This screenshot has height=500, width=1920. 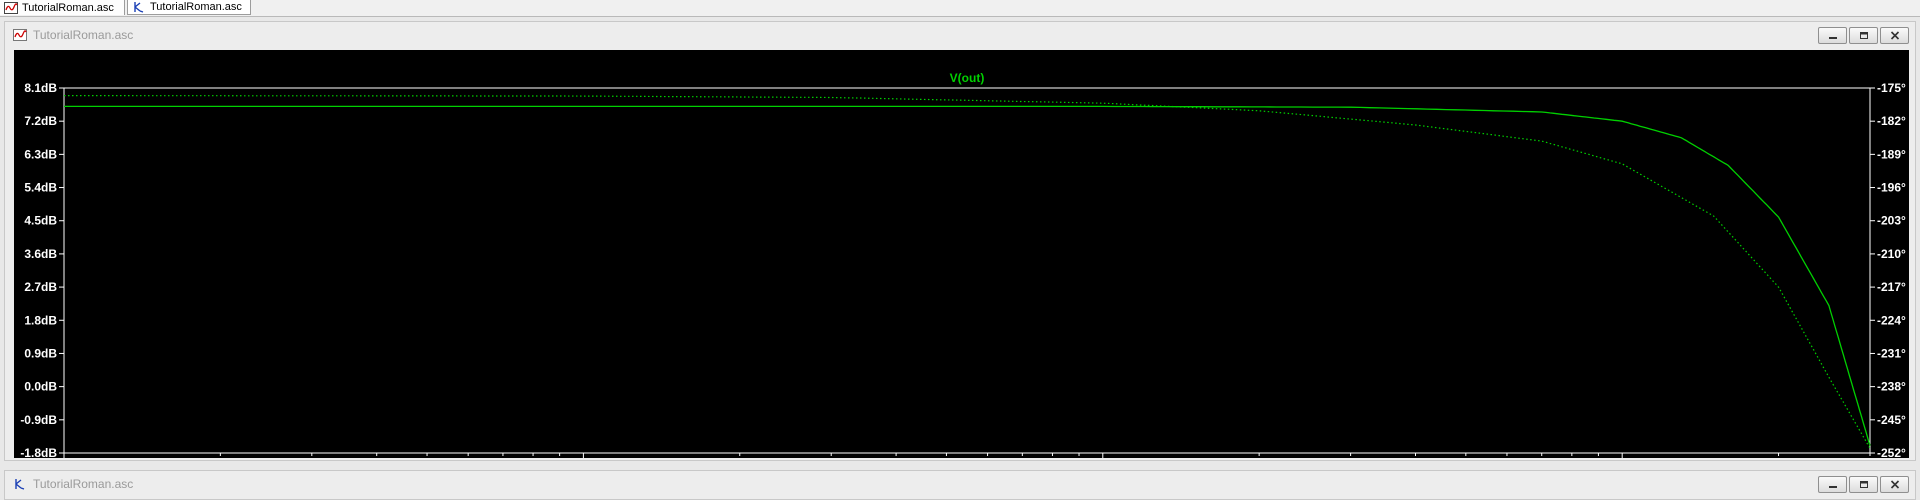 I want to click on left-axis-tick-label: 2.7dB, so click(x=40, y=287).